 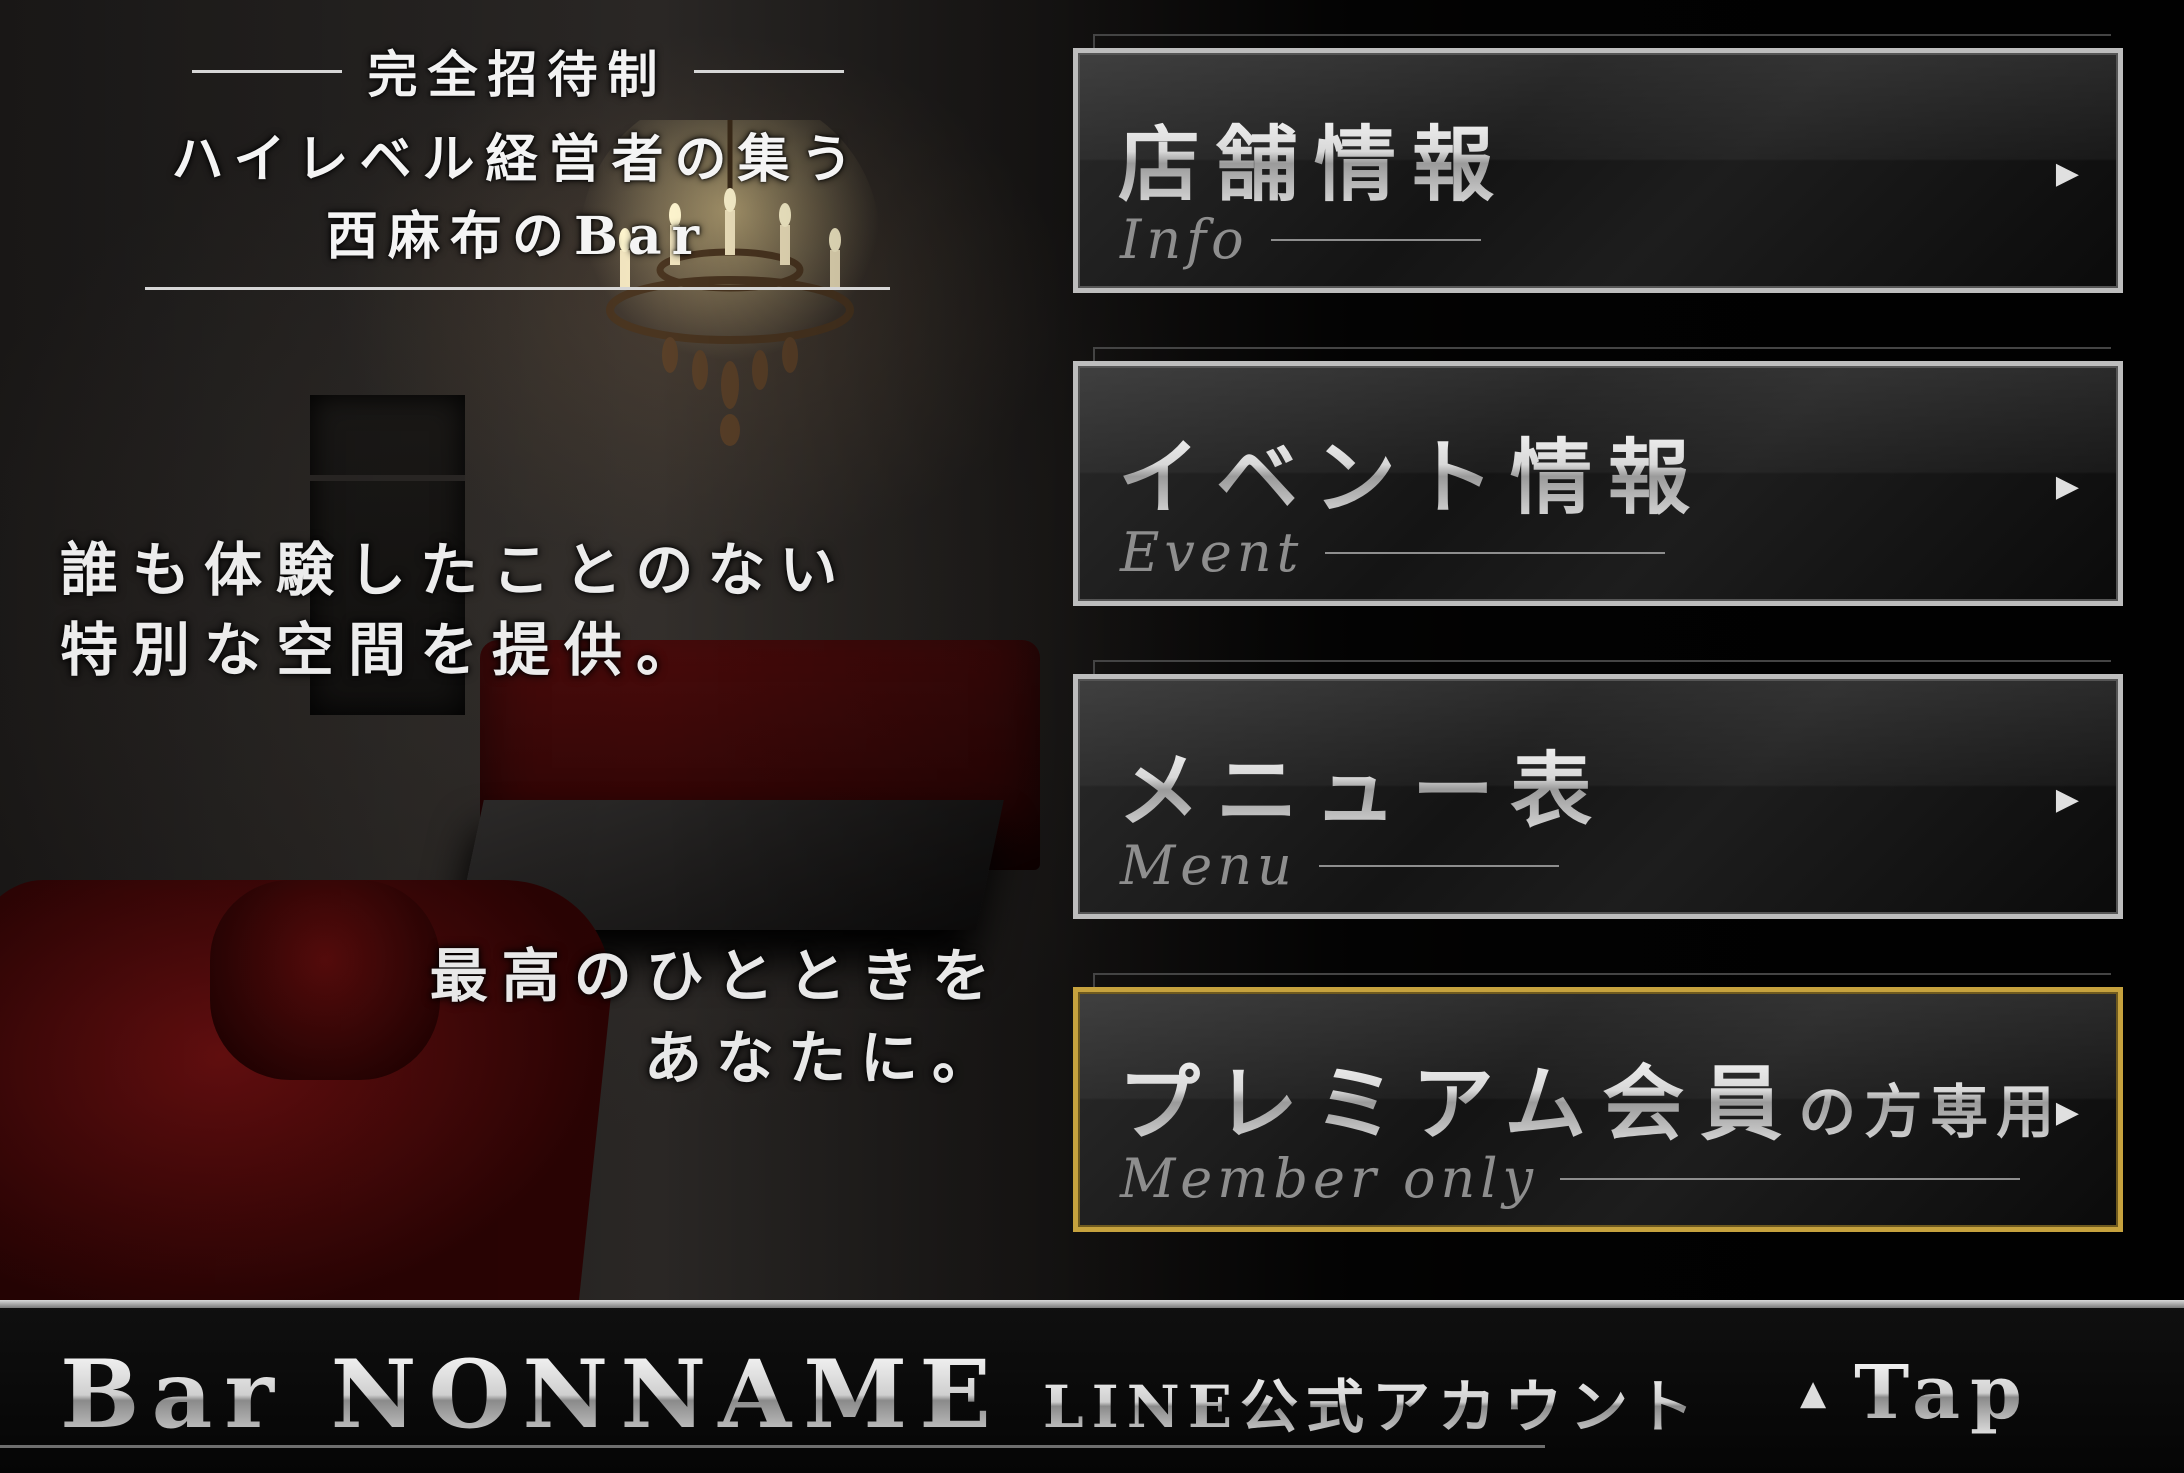 I want to click on headline-line1: 完全招待制, so click(x=517, y=74).